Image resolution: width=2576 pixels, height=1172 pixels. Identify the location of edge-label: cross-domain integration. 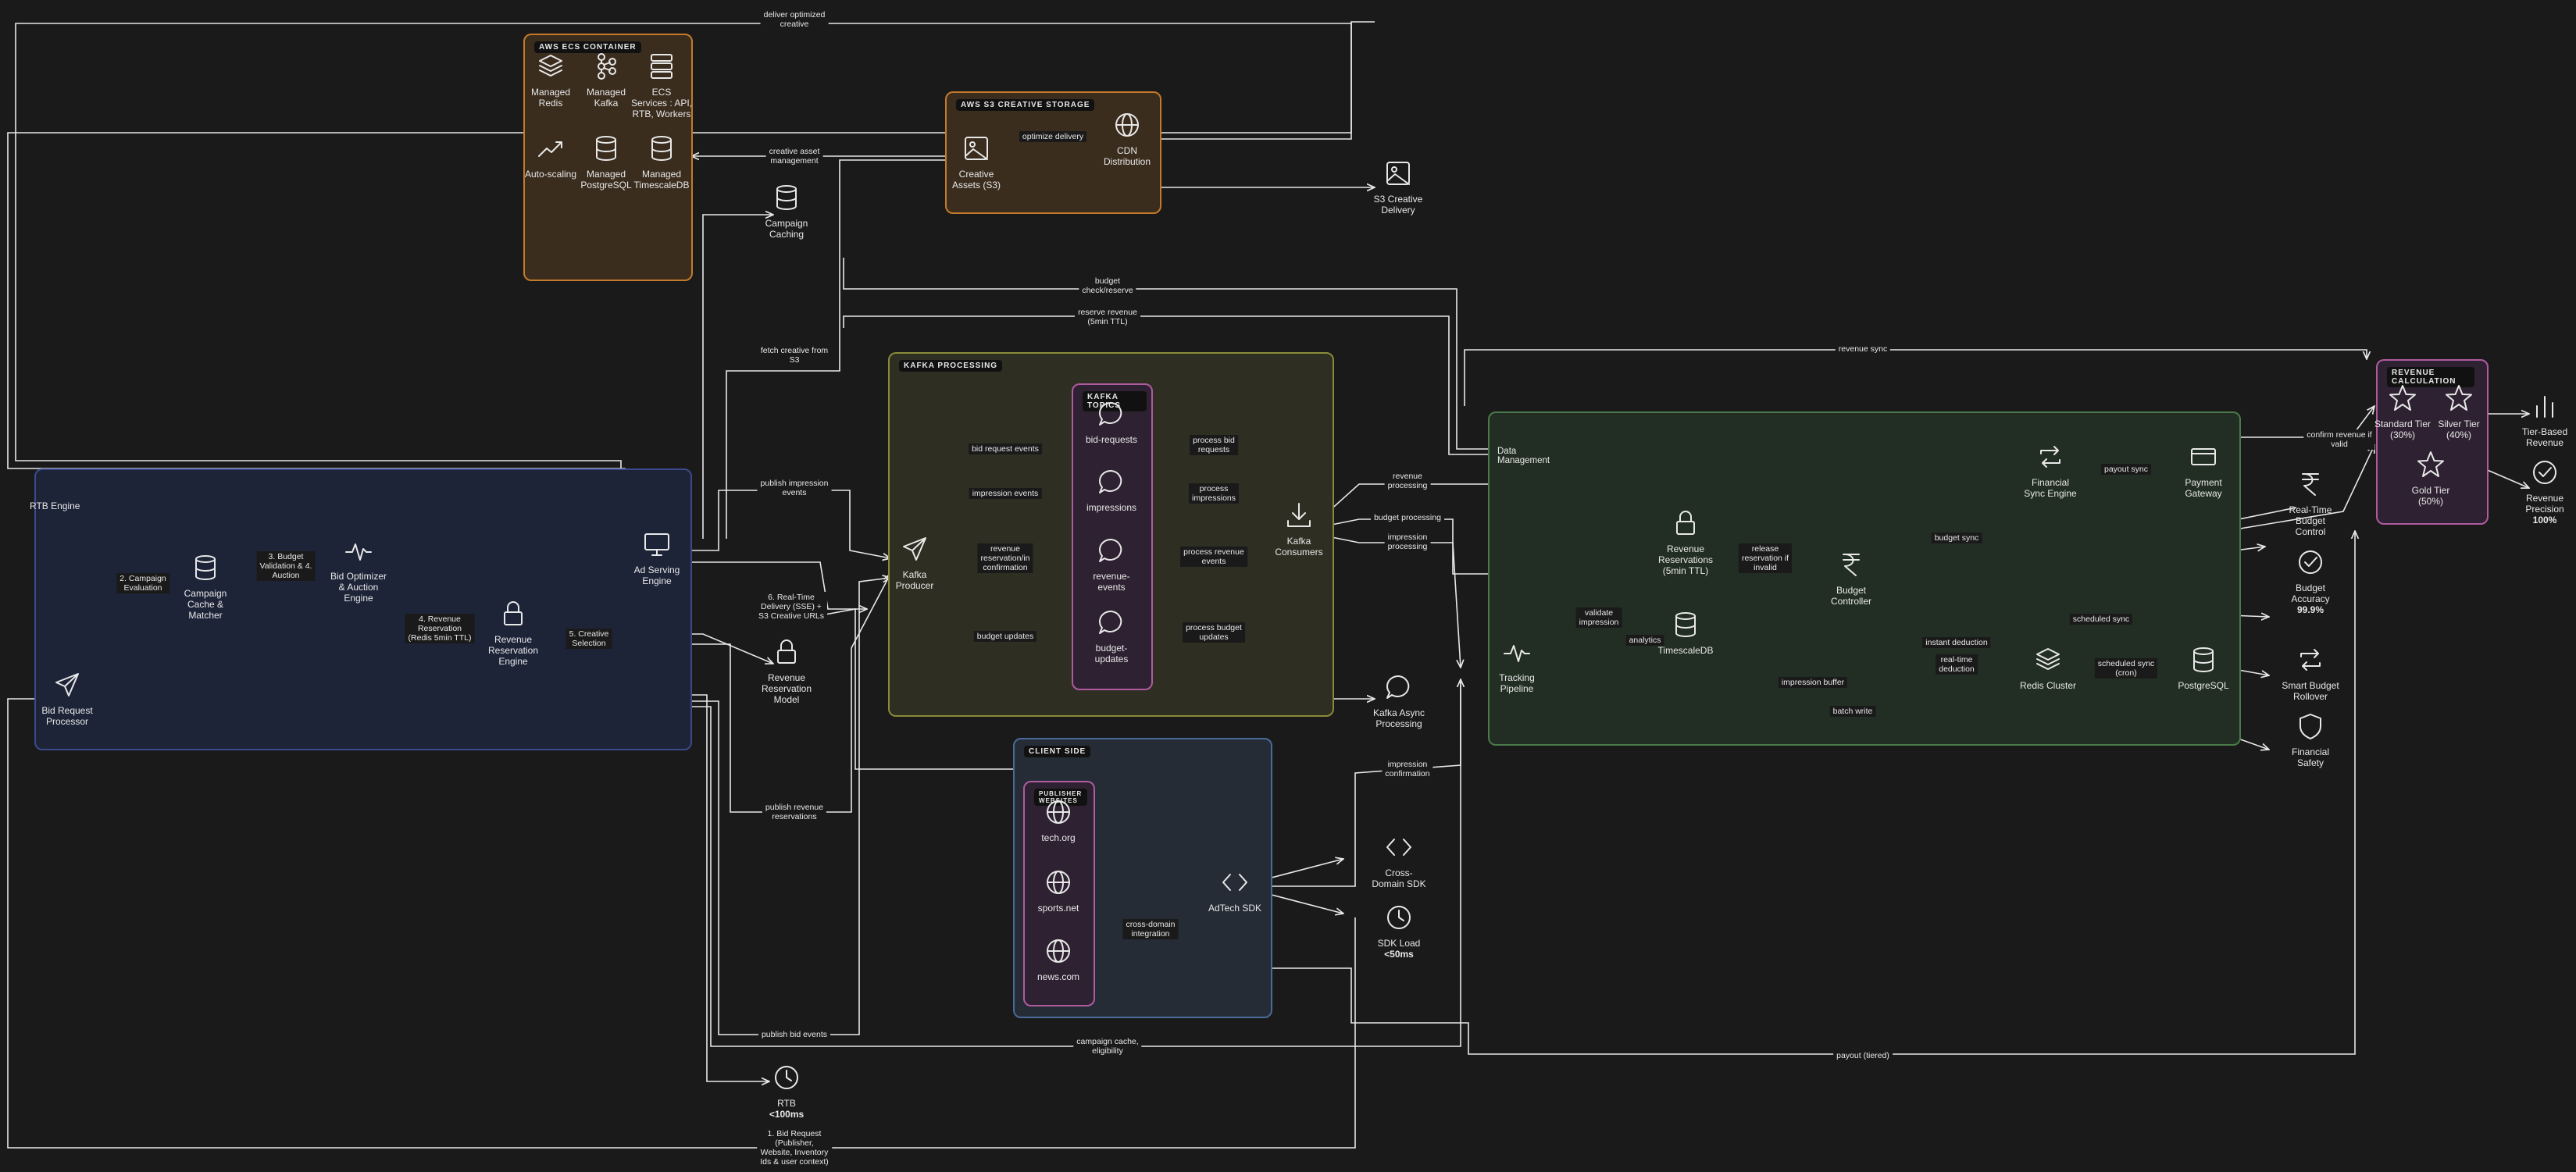
(1150, 929).